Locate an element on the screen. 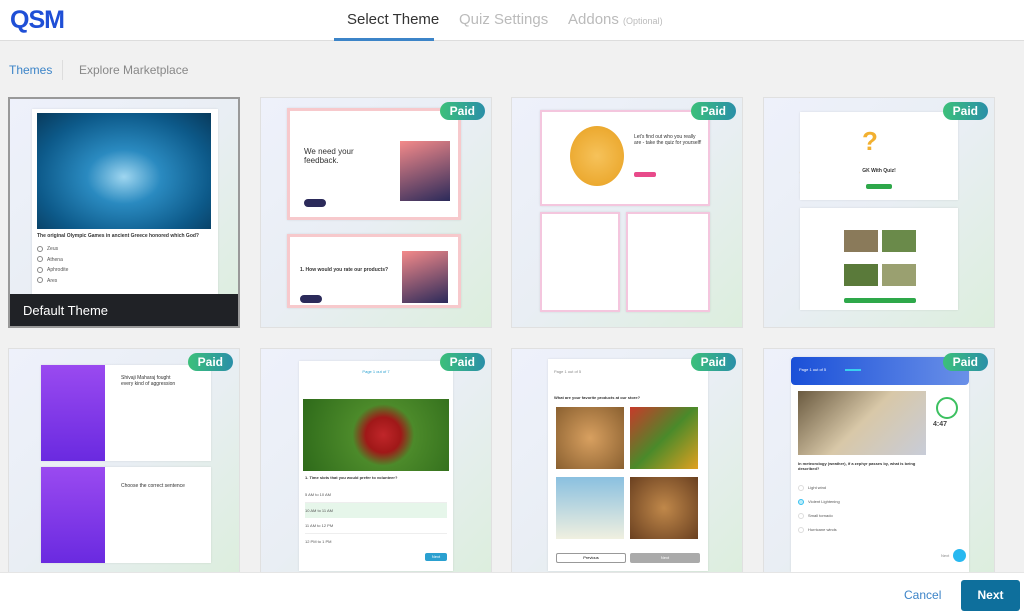 The height and width of the screenshot is (613, 1024). tab-explore-marketplace: Explore Marketplace is located at coordinates (133, 70).